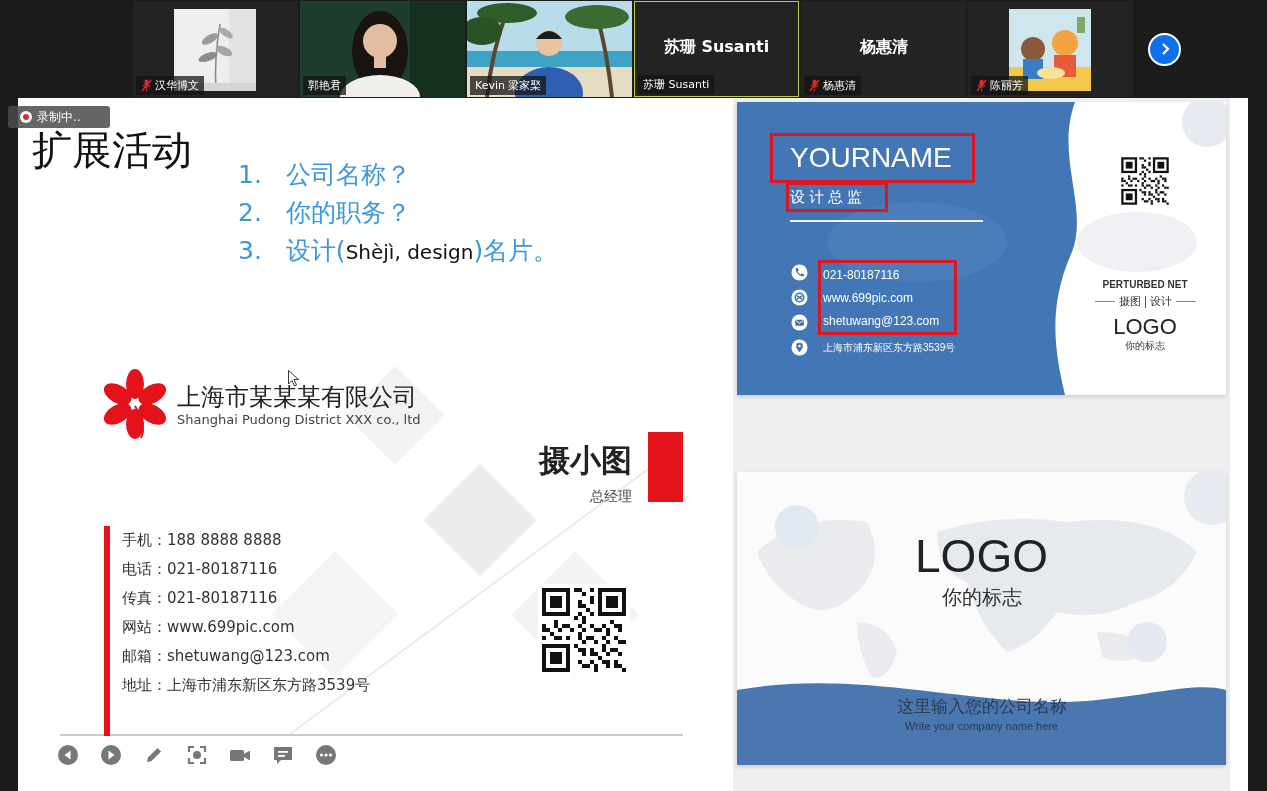  Describe the element at coordinates (348, 213) in the screenshot. I see `question-text: 你的职务？` at that location.